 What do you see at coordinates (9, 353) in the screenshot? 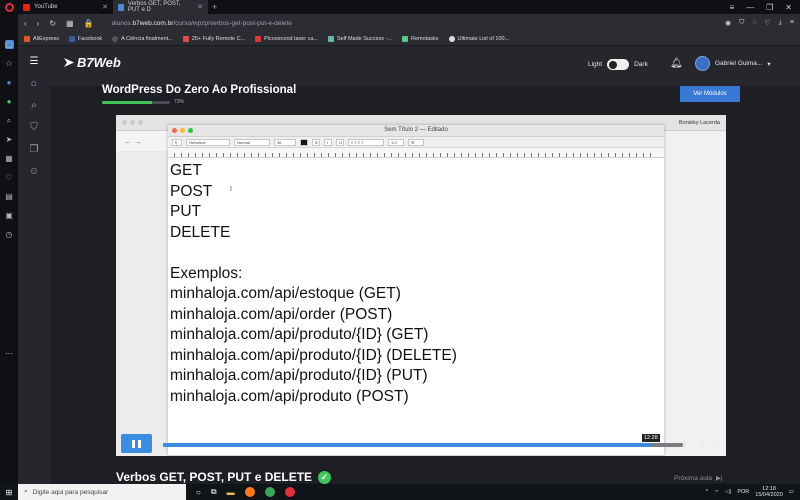
I see `more-icon: ⋯` at bounding box center [9, 353].